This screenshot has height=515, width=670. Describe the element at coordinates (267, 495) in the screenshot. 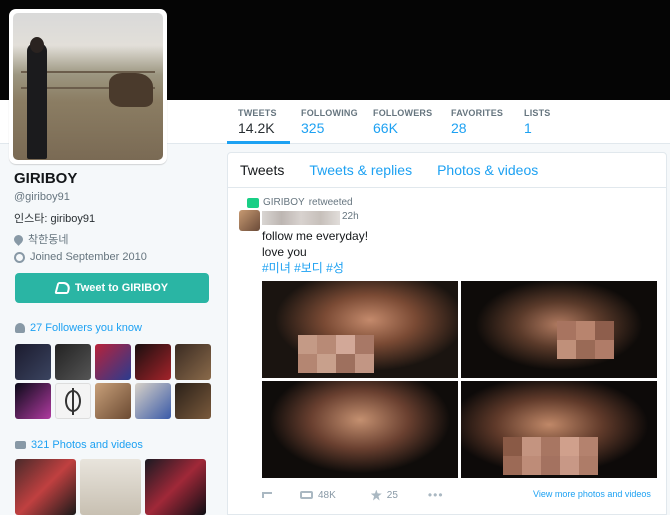

I see `reply-icon` at that location.